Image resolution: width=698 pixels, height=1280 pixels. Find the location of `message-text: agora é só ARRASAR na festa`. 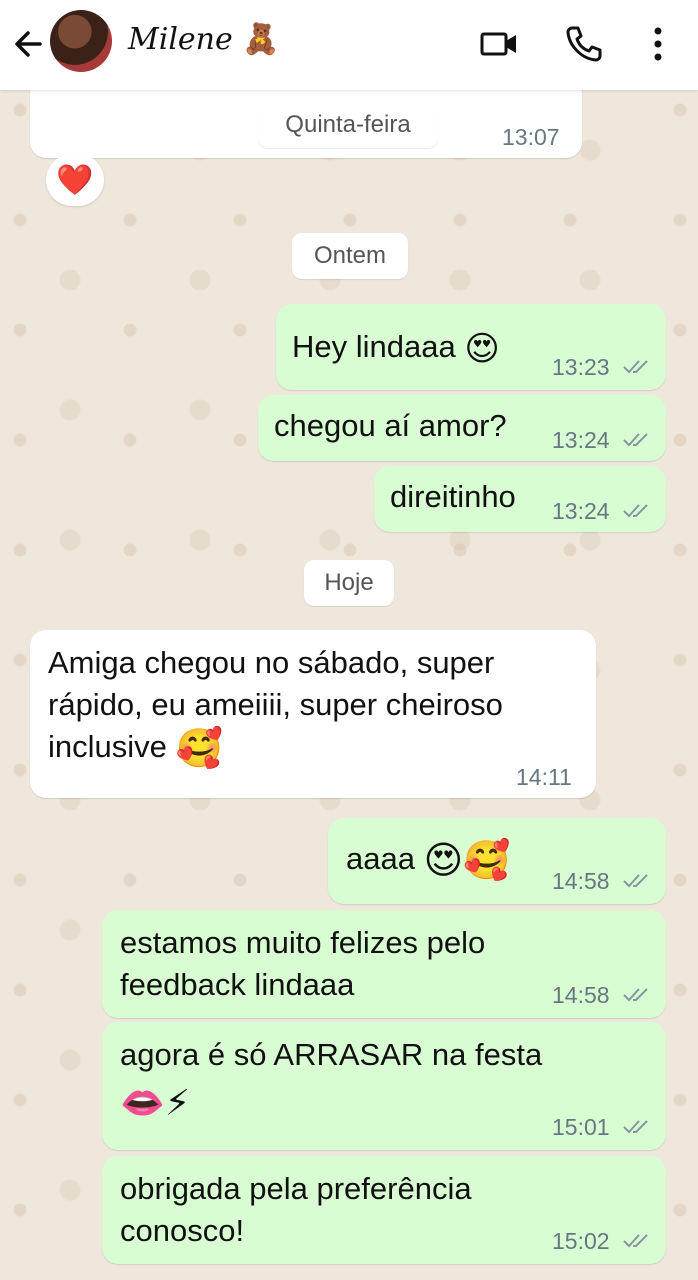

message-text: agora é só ARRASAR na festa is located at coordinates (331, 1054).